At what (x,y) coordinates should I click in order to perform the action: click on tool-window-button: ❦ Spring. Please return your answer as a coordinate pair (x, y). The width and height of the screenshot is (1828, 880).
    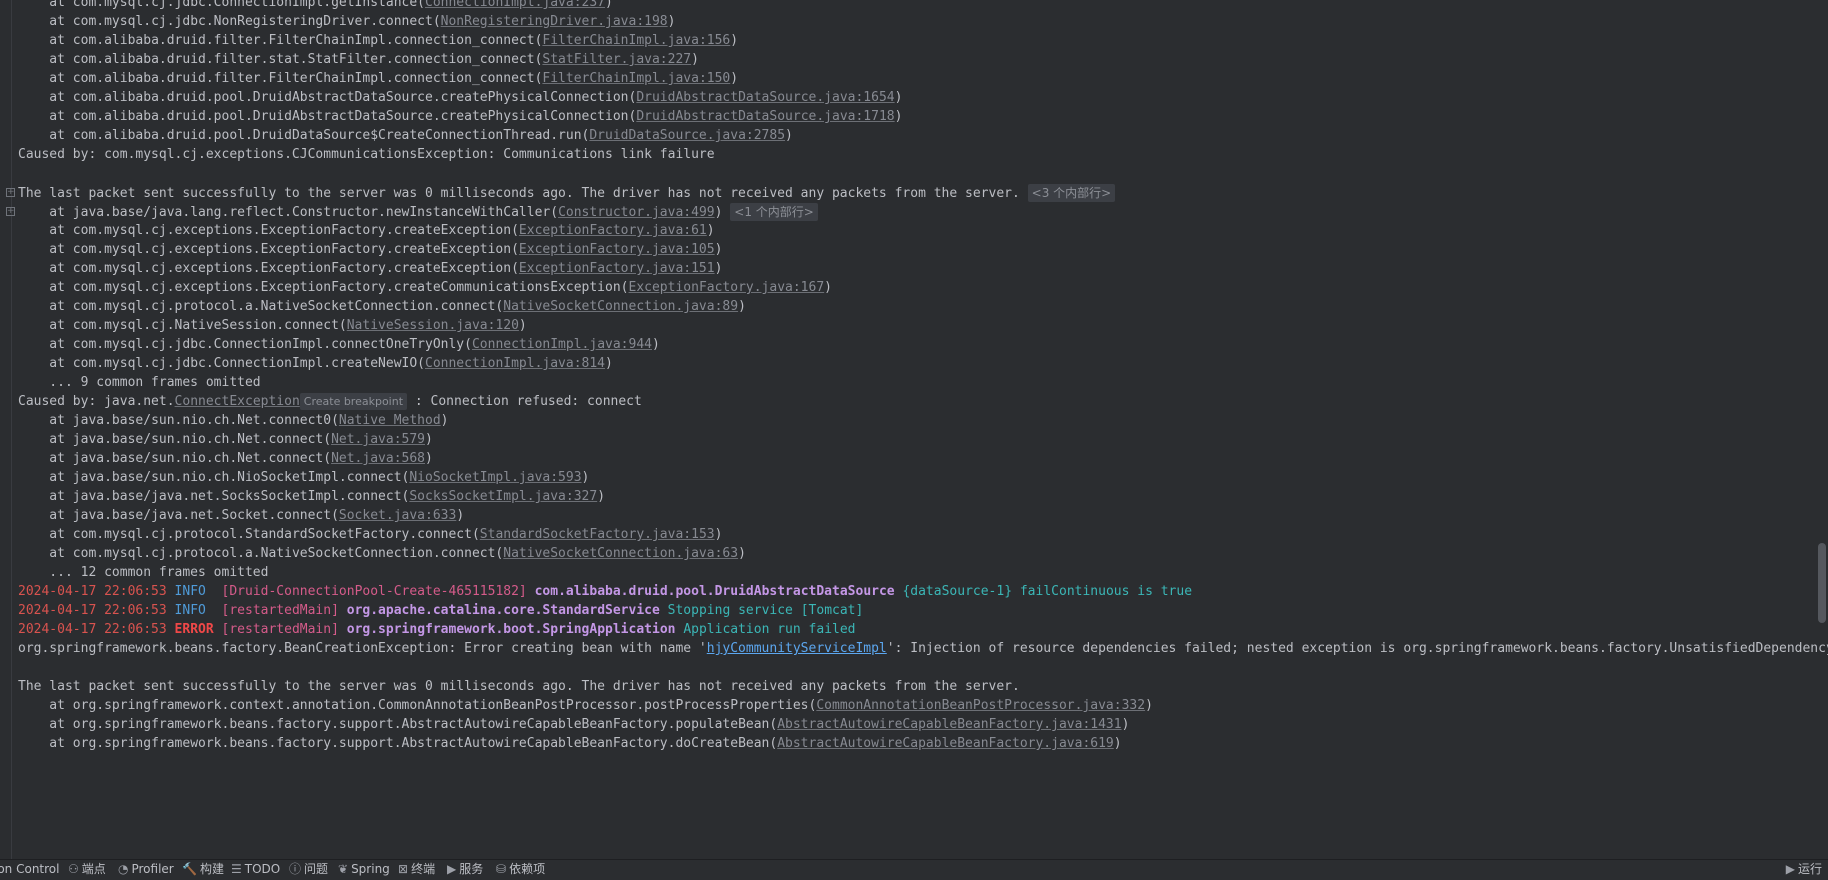
    Looking at the image, I should click on (364, 870).